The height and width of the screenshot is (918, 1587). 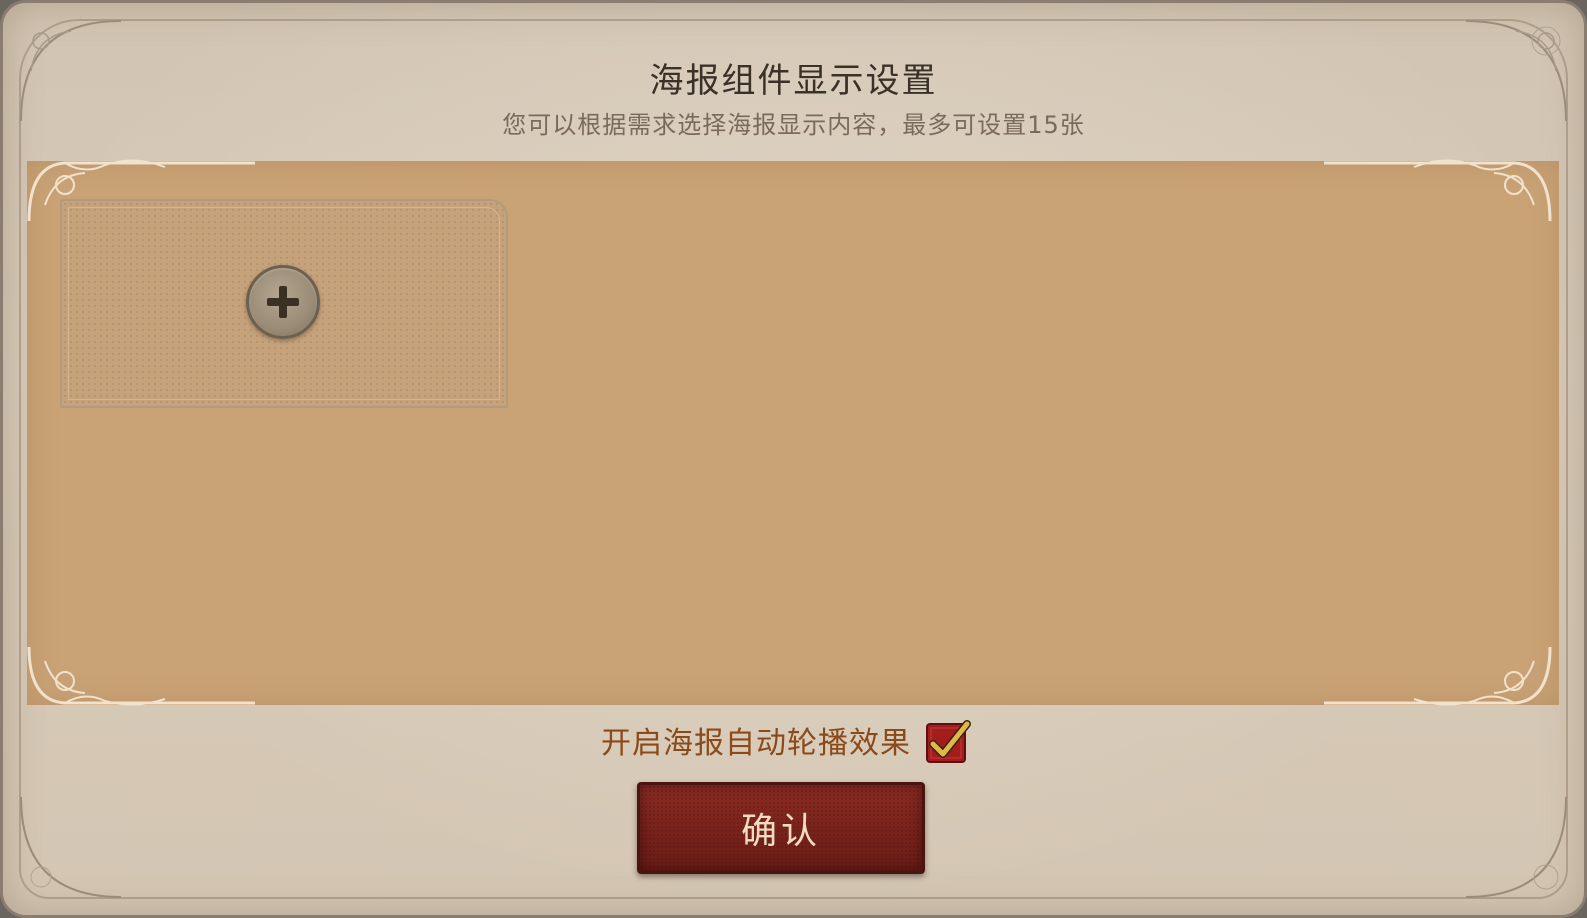 I want to click on confirm-button-label: 确认, so click(x=780, y=831).